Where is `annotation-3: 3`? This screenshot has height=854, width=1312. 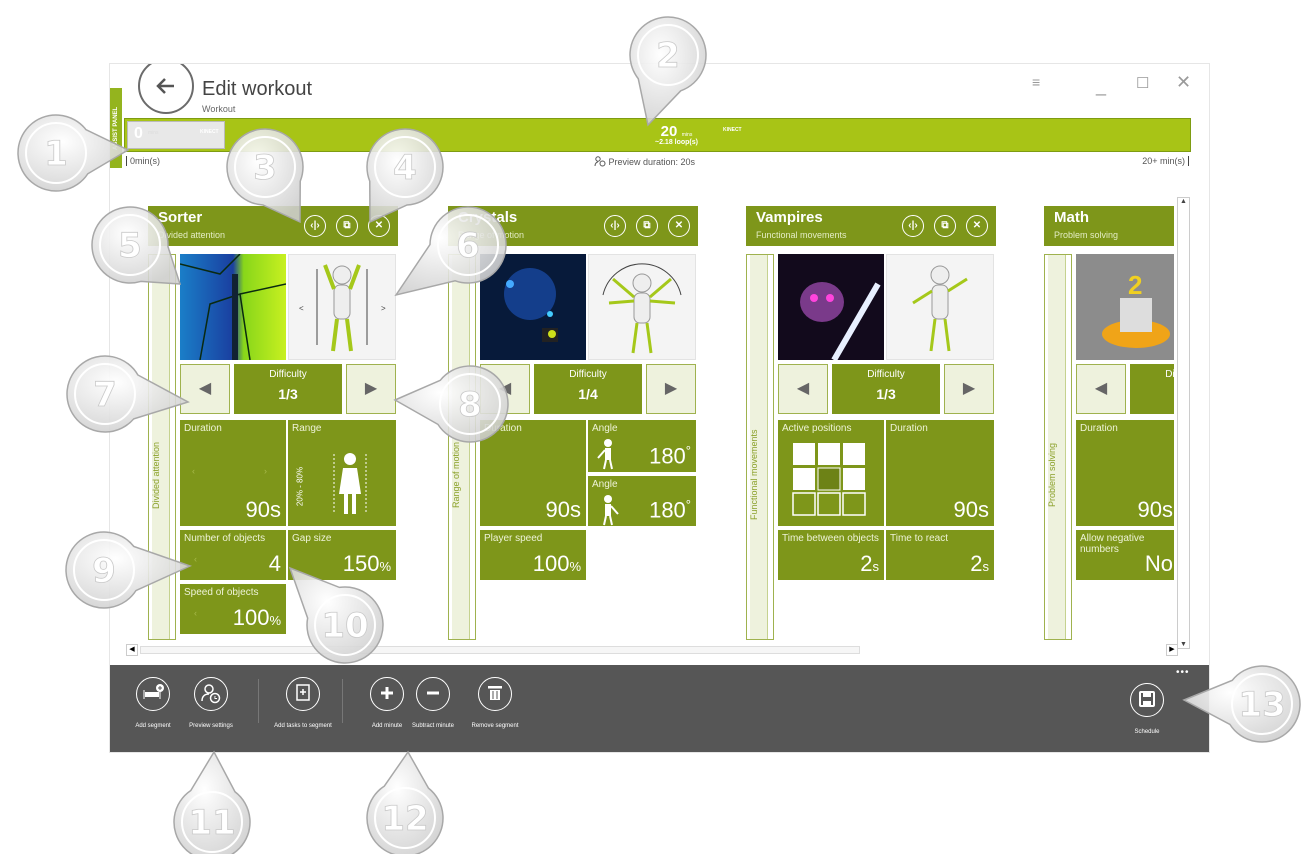 annotation-3: 3 is located at coordinates (265, 176).